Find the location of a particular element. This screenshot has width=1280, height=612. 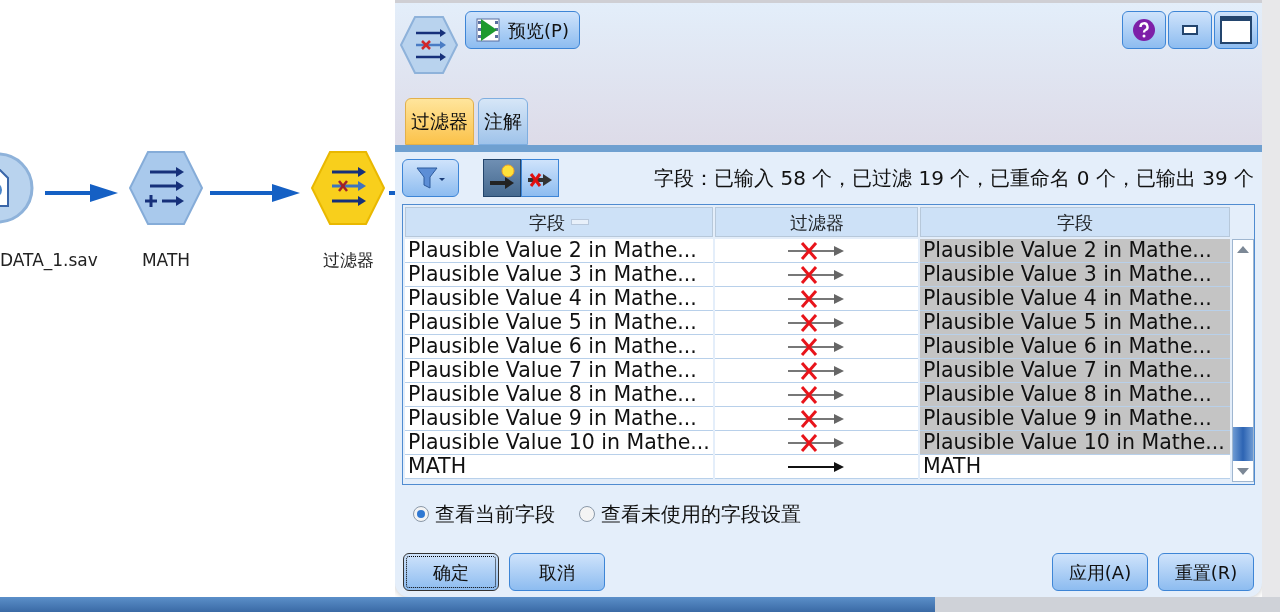

column-header: 过滤器 is located at coordinates (816, 222).